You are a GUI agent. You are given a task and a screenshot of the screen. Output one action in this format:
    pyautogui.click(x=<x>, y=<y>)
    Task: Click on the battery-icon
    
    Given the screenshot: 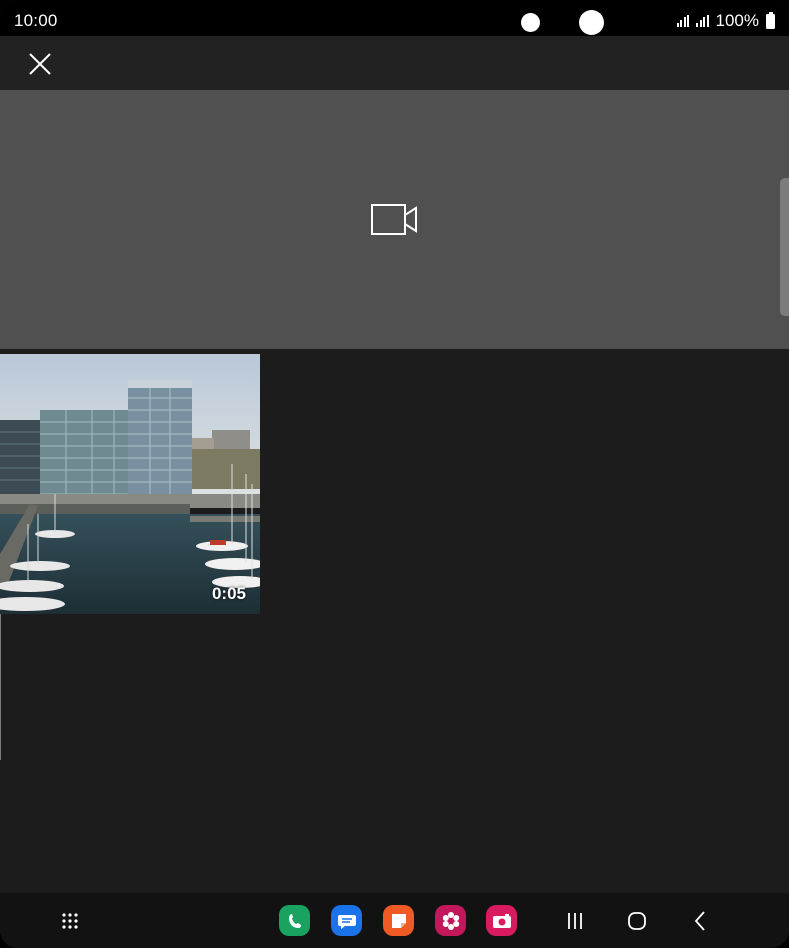 What is the action you would take?
    pyautogui.click(x=770, y=20)
    